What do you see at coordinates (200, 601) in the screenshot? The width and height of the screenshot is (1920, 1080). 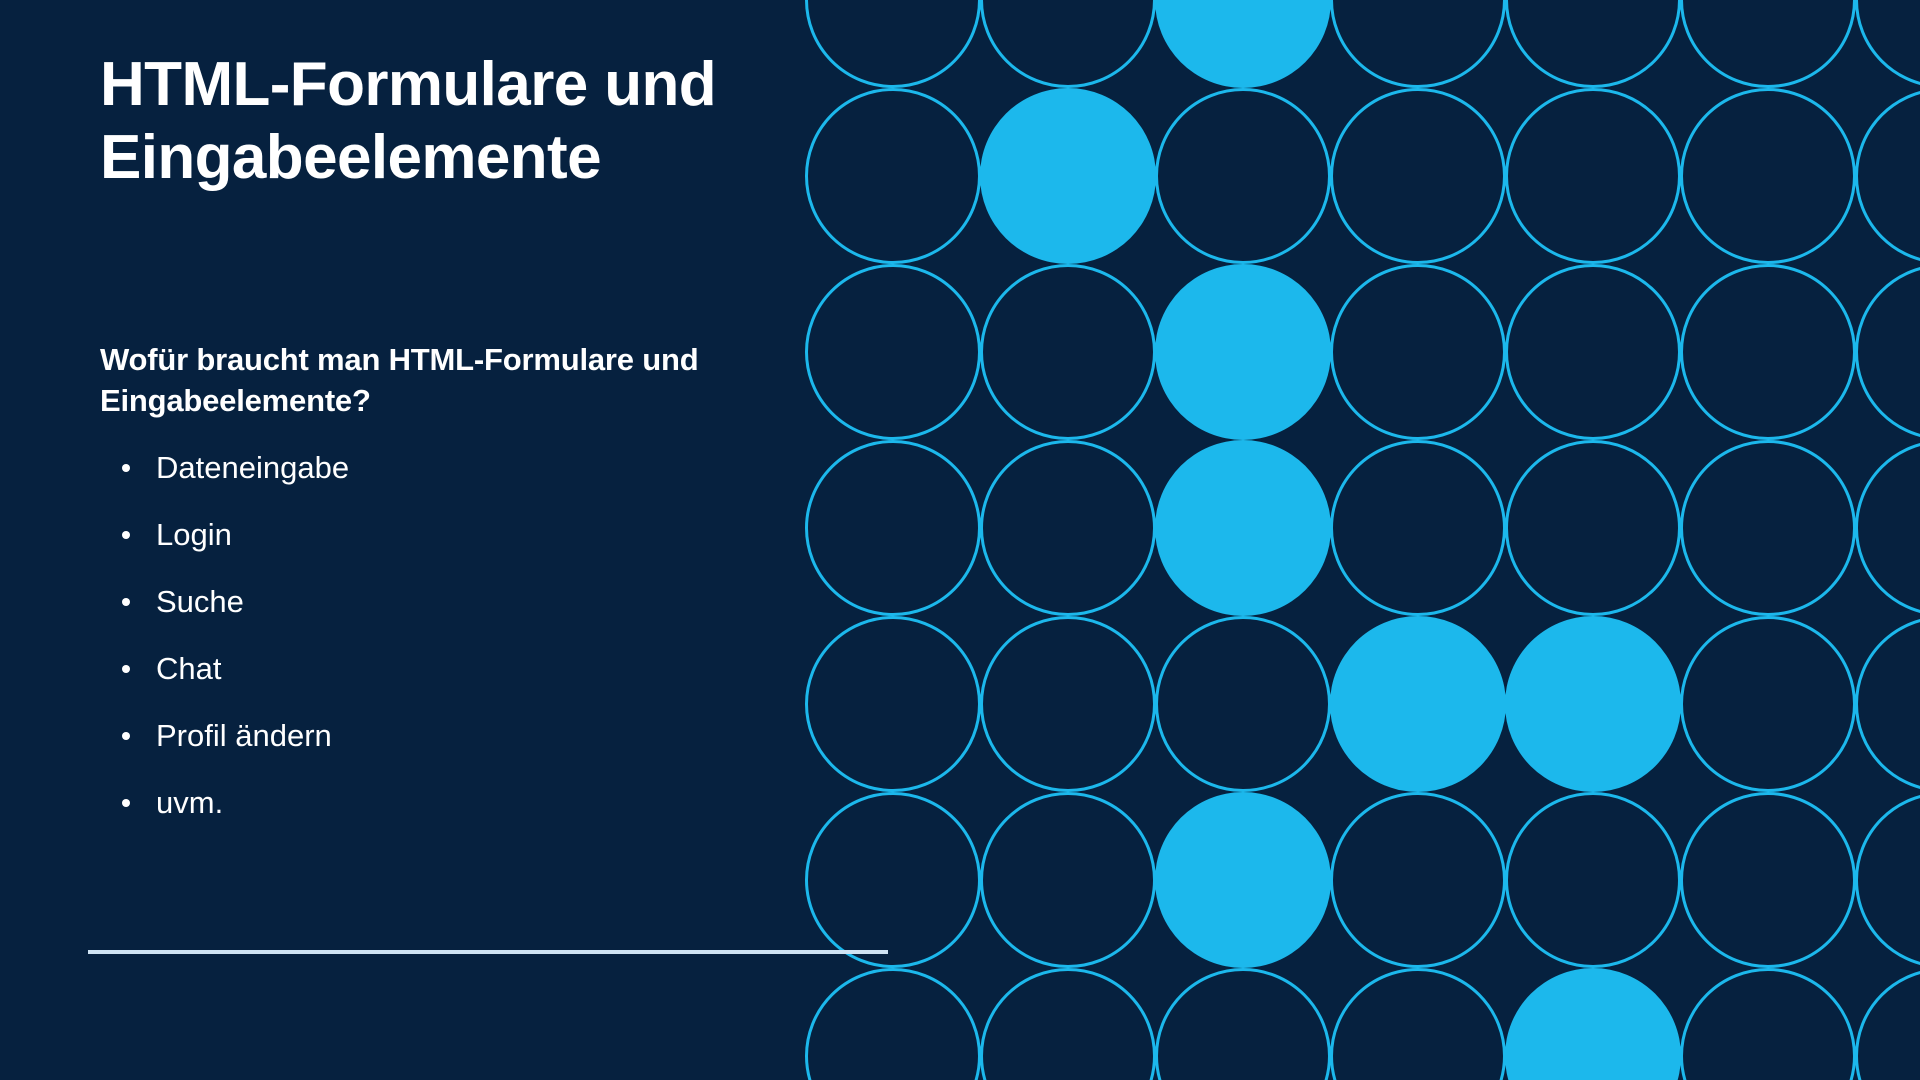 I see `list-item-label: Suche` at bounding box center [200, 601].